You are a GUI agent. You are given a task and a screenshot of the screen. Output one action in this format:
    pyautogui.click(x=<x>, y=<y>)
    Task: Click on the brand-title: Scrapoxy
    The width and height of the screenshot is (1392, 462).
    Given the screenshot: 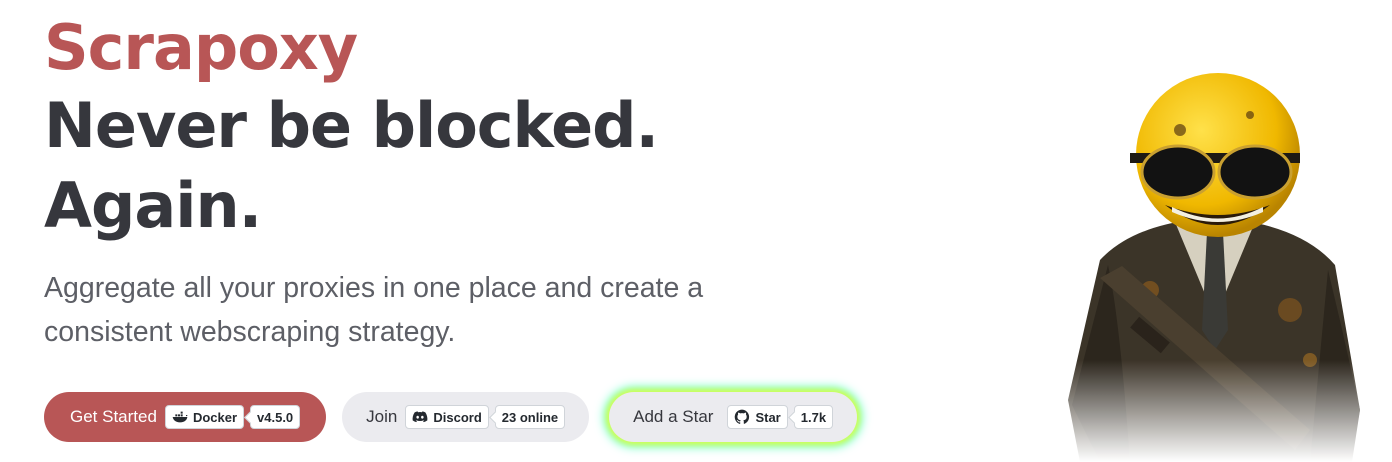 What is the action you would take?
    pyautogui.click(x=201, y=47)
    